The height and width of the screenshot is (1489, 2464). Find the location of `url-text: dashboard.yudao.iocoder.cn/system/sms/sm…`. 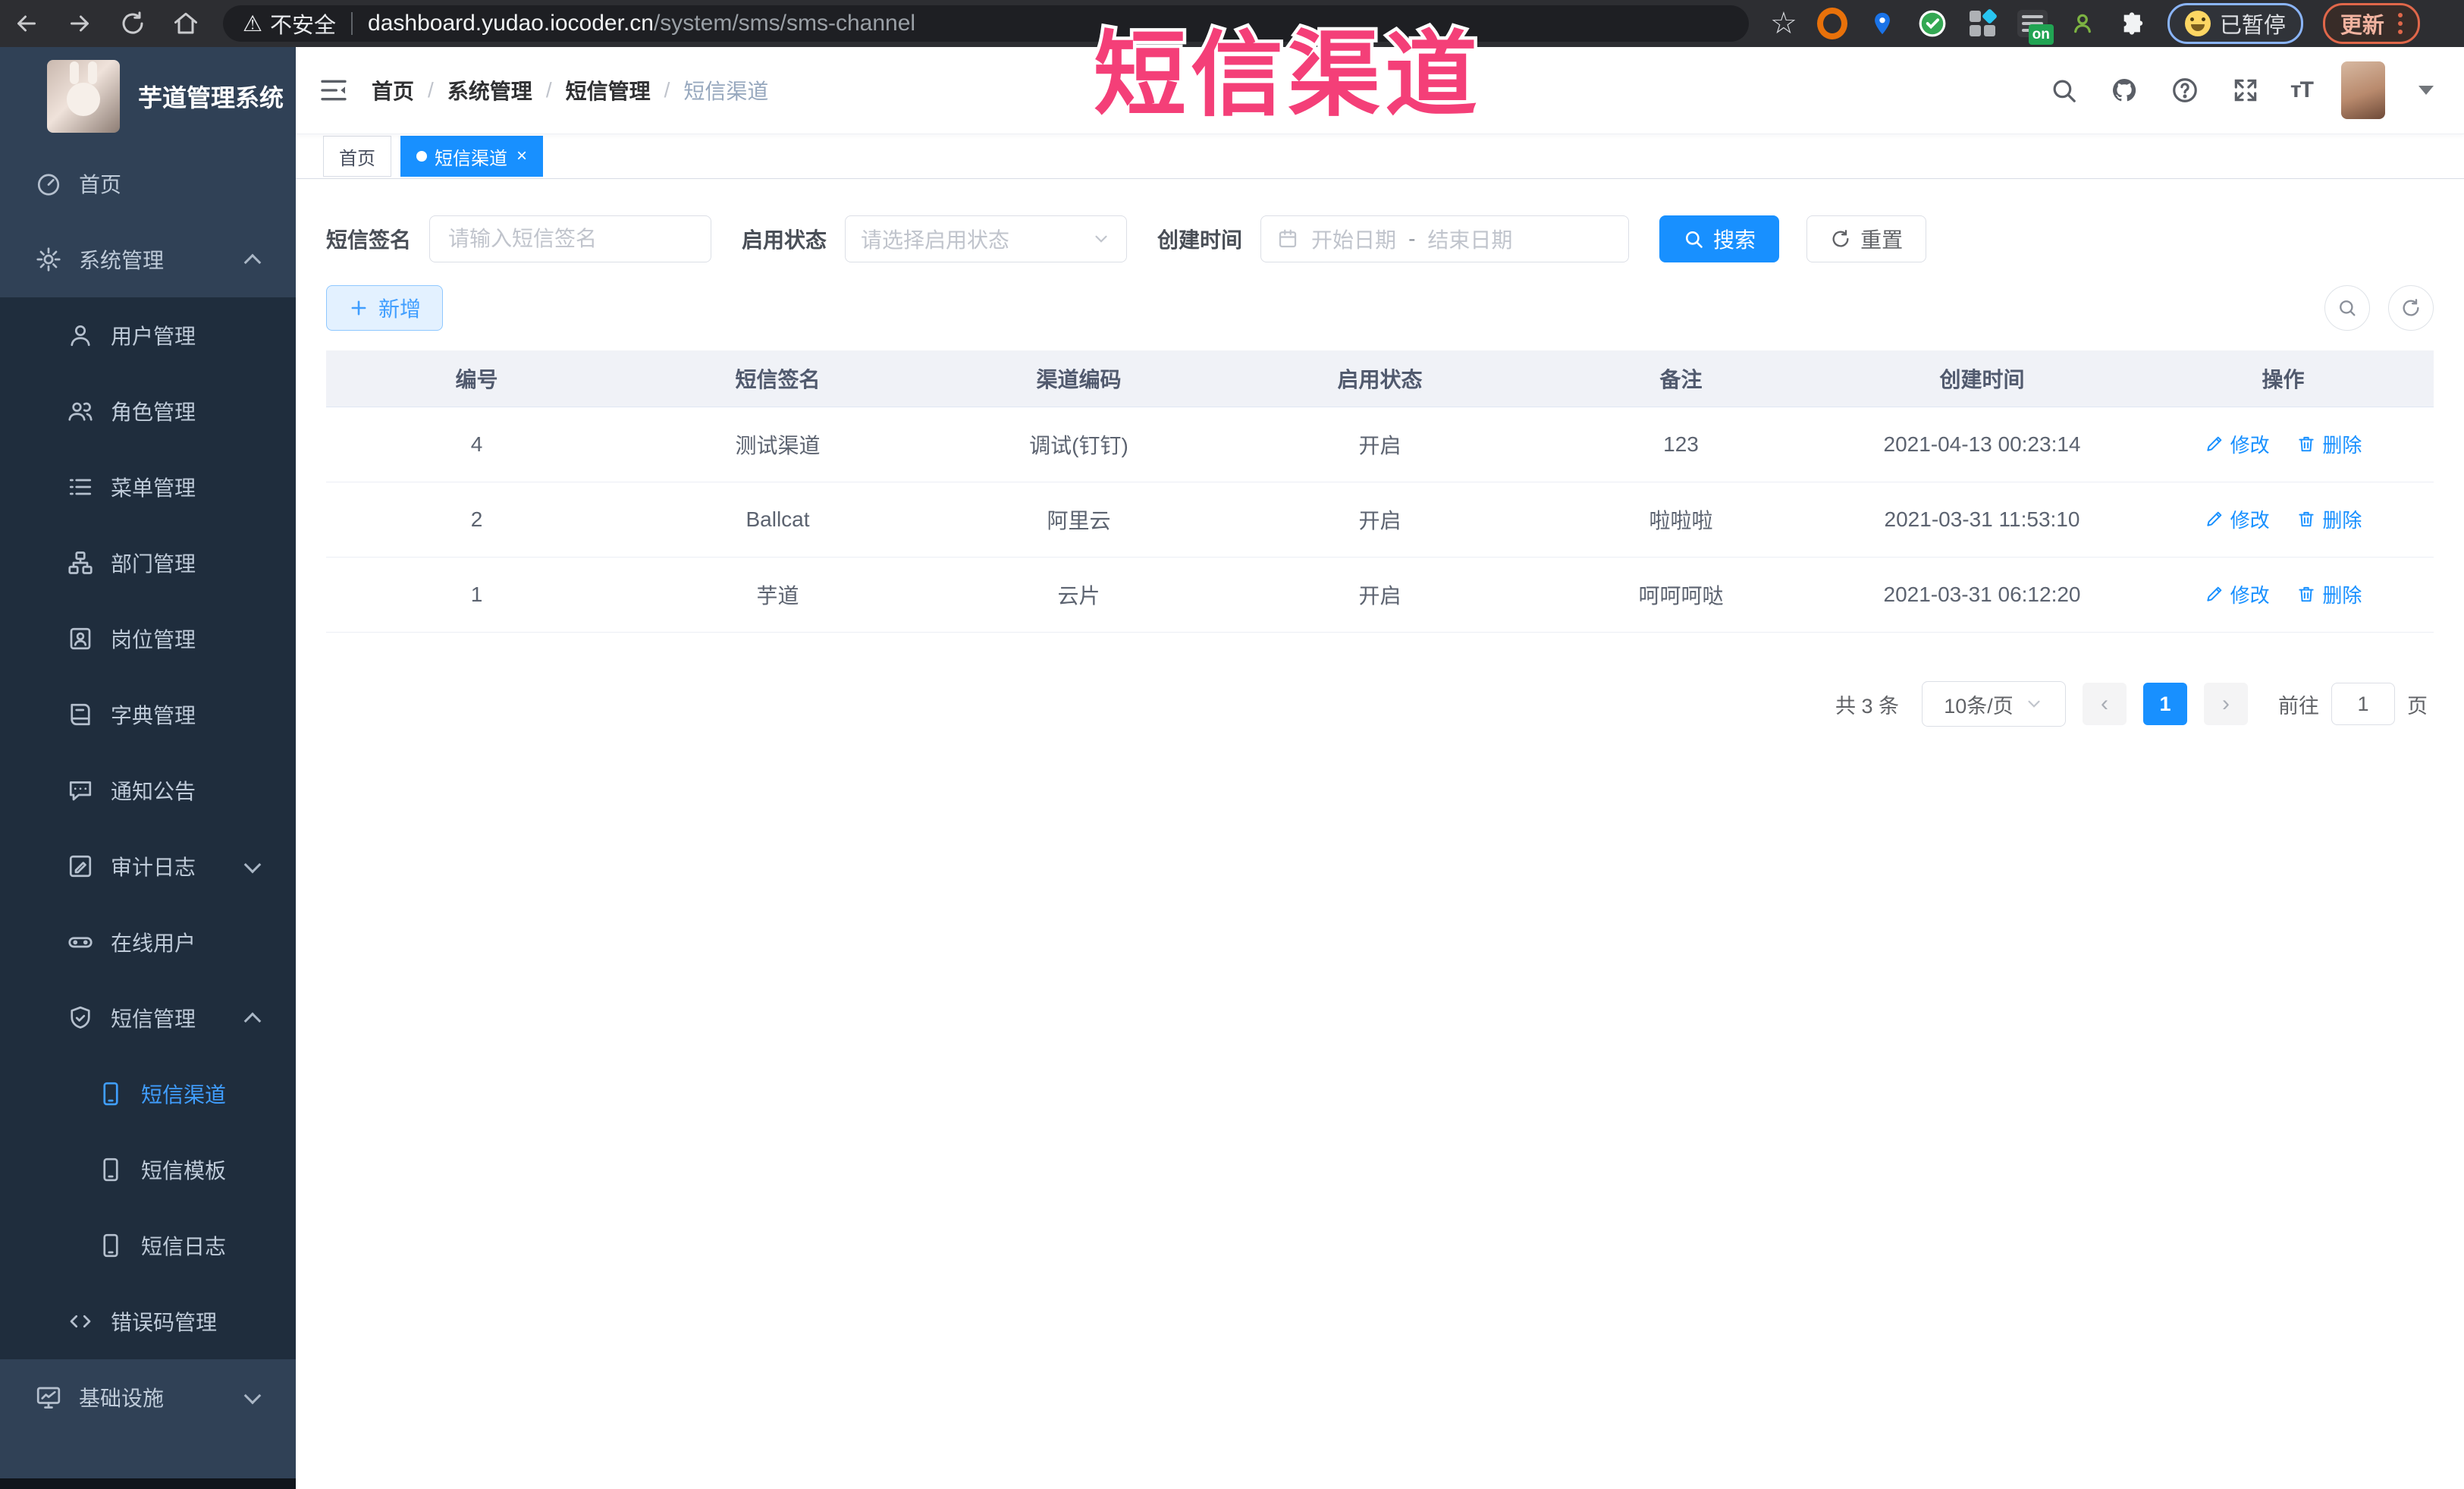

url-text: dashboard.yudao.iocoder.cn/system/sms/sm… is located at coordinates (642, 23).